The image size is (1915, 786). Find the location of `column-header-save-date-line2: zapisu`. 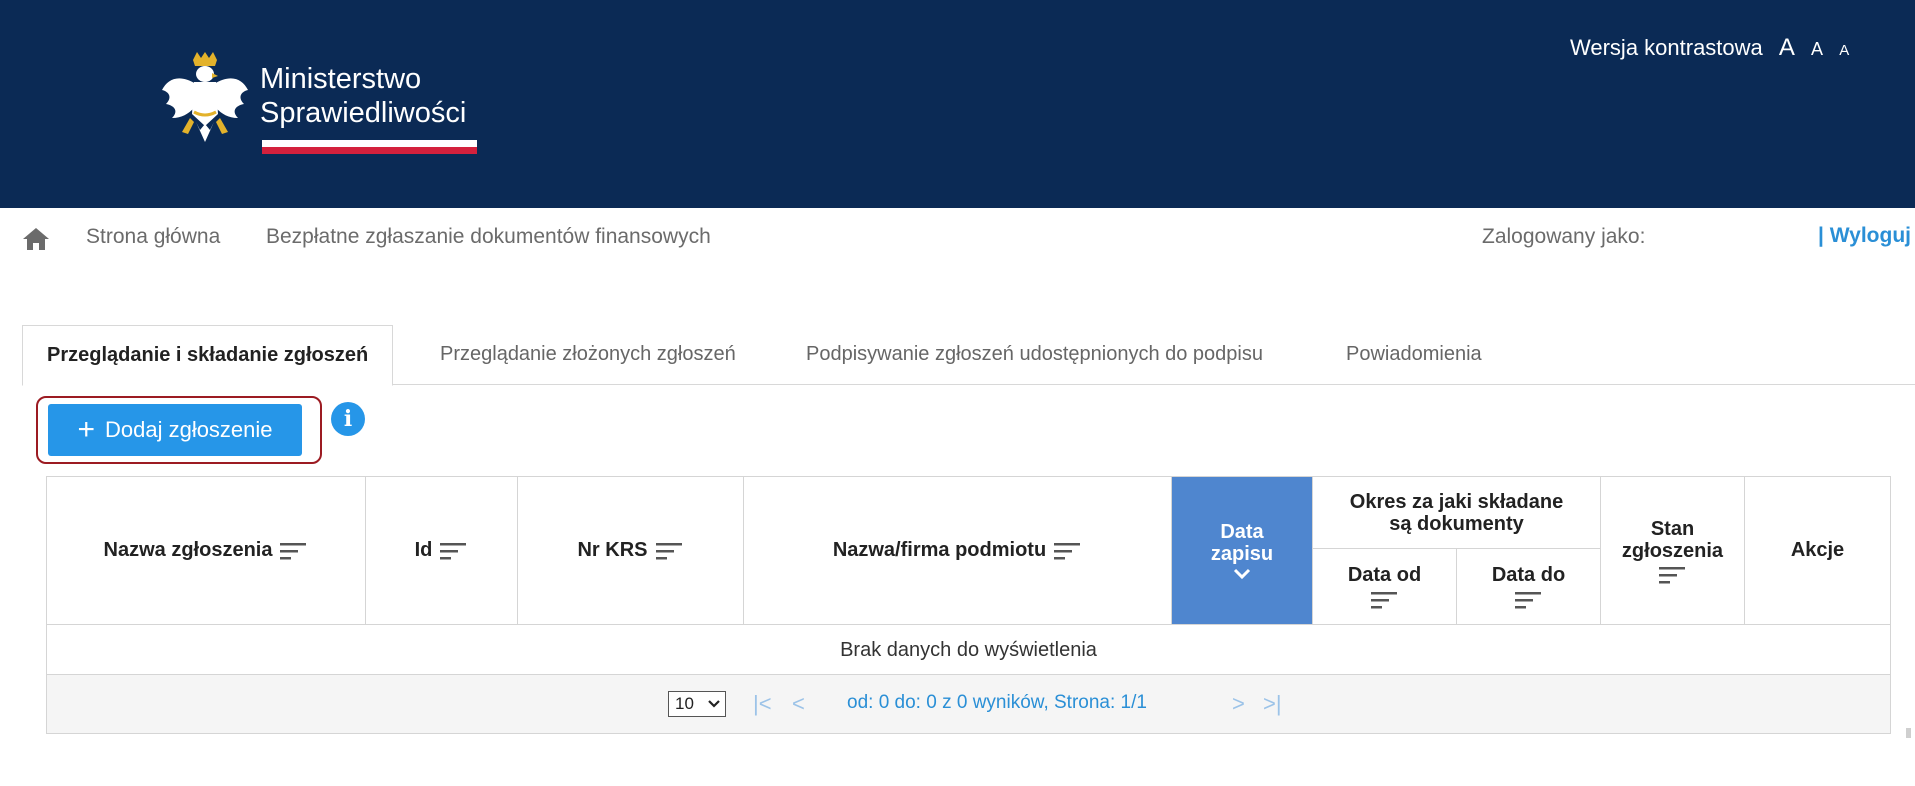

column-header-save-date-line2: zapisu is located at coordinates (1242, 553).